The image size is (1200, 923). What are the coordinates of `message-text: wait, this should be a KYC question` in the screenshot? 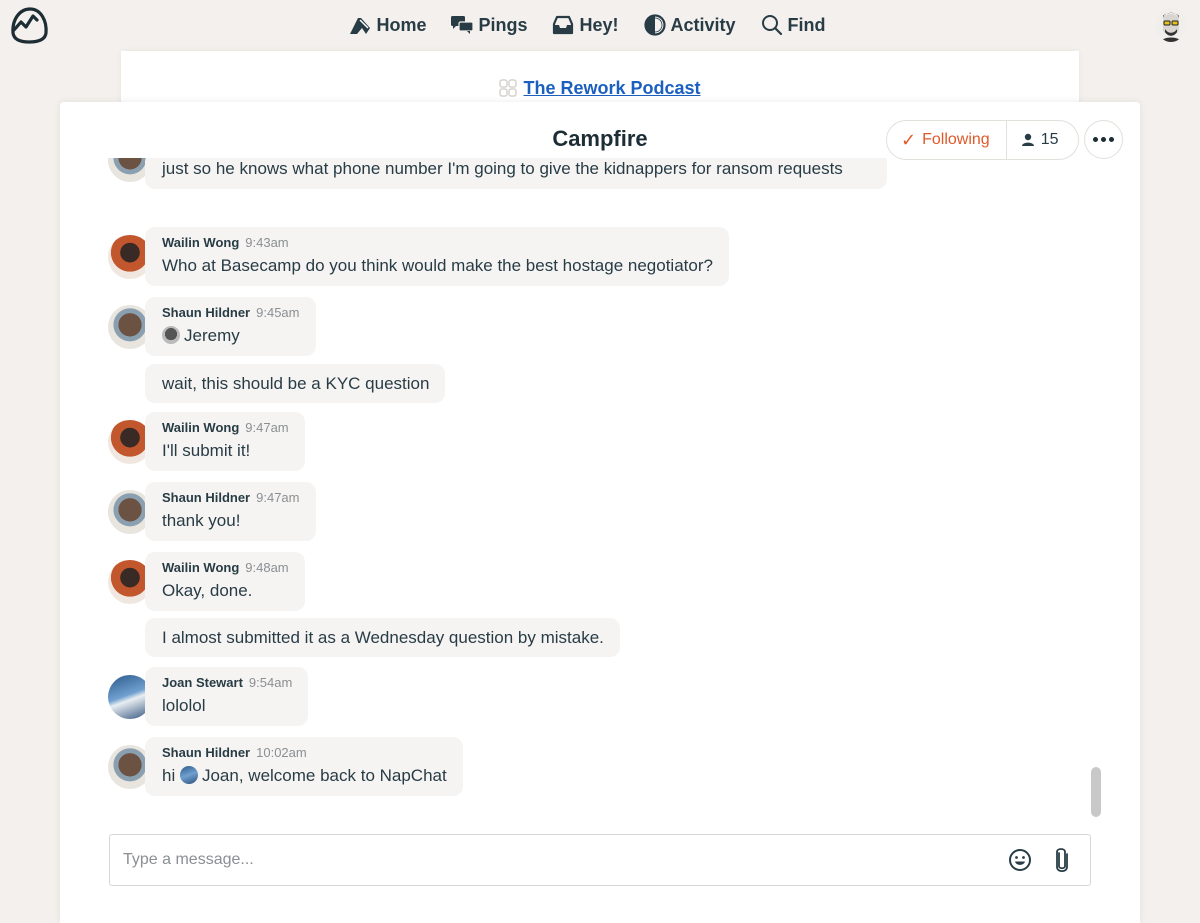 It's located at (296, 383).